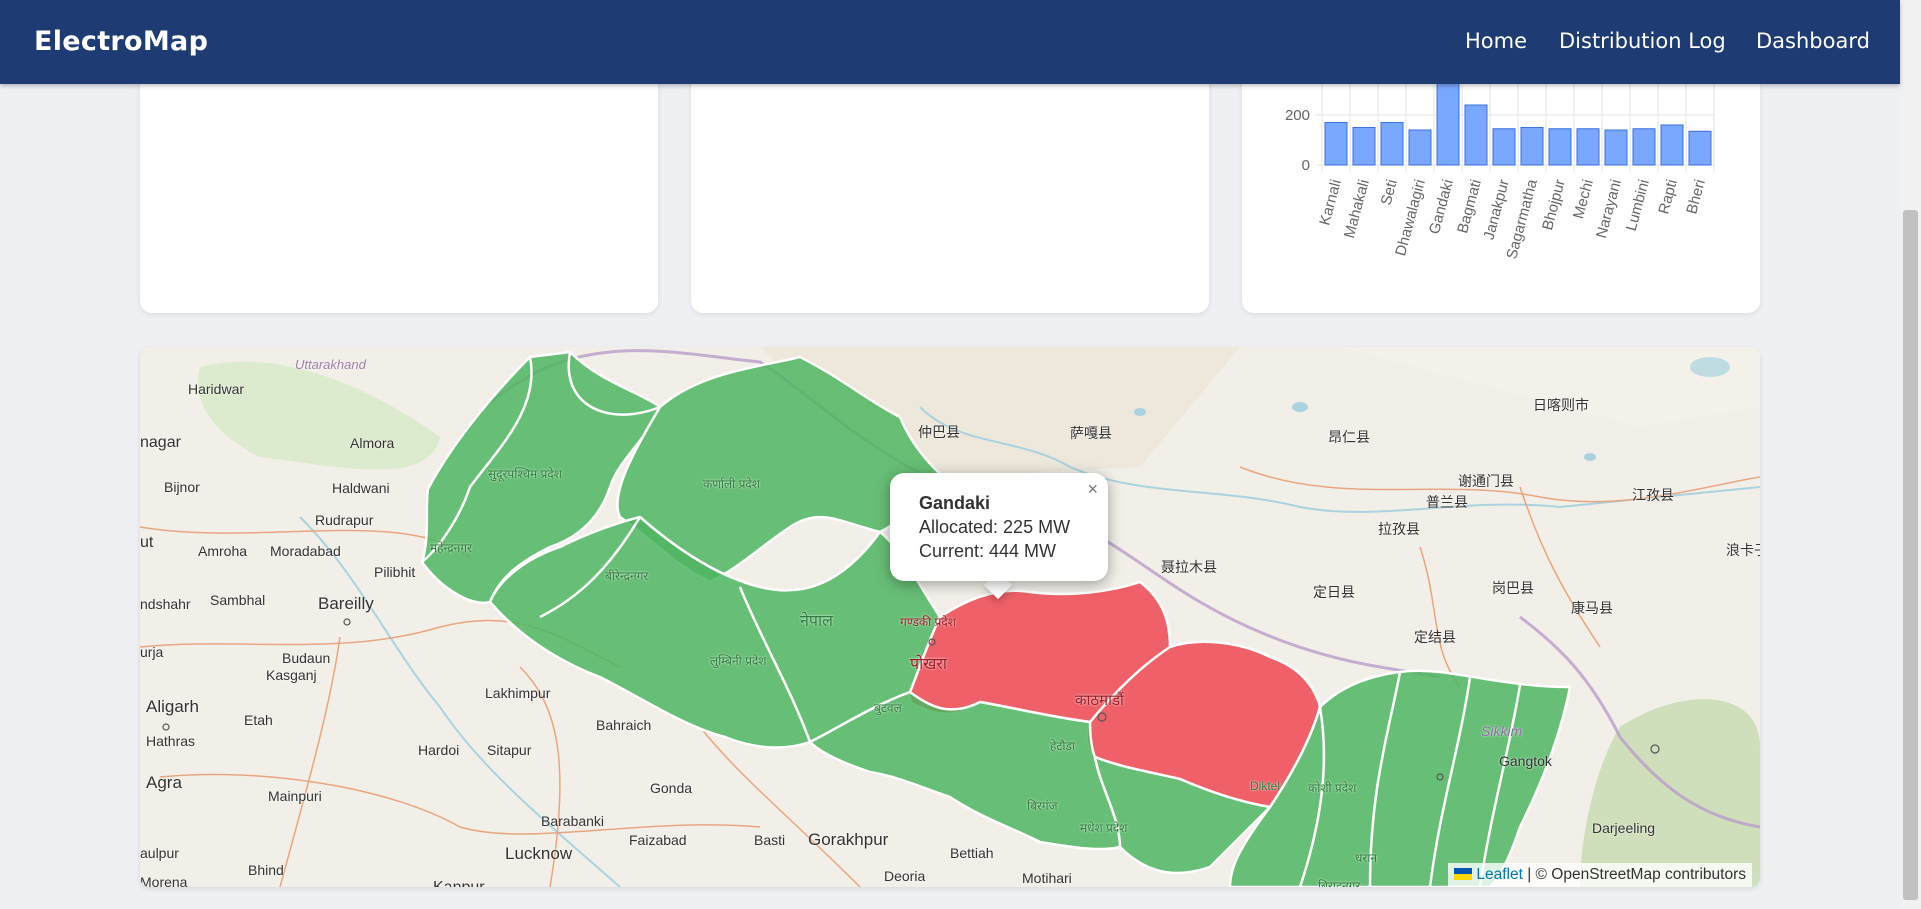  I want to click on x-tick-label: Mechi, so click(1583, 199).